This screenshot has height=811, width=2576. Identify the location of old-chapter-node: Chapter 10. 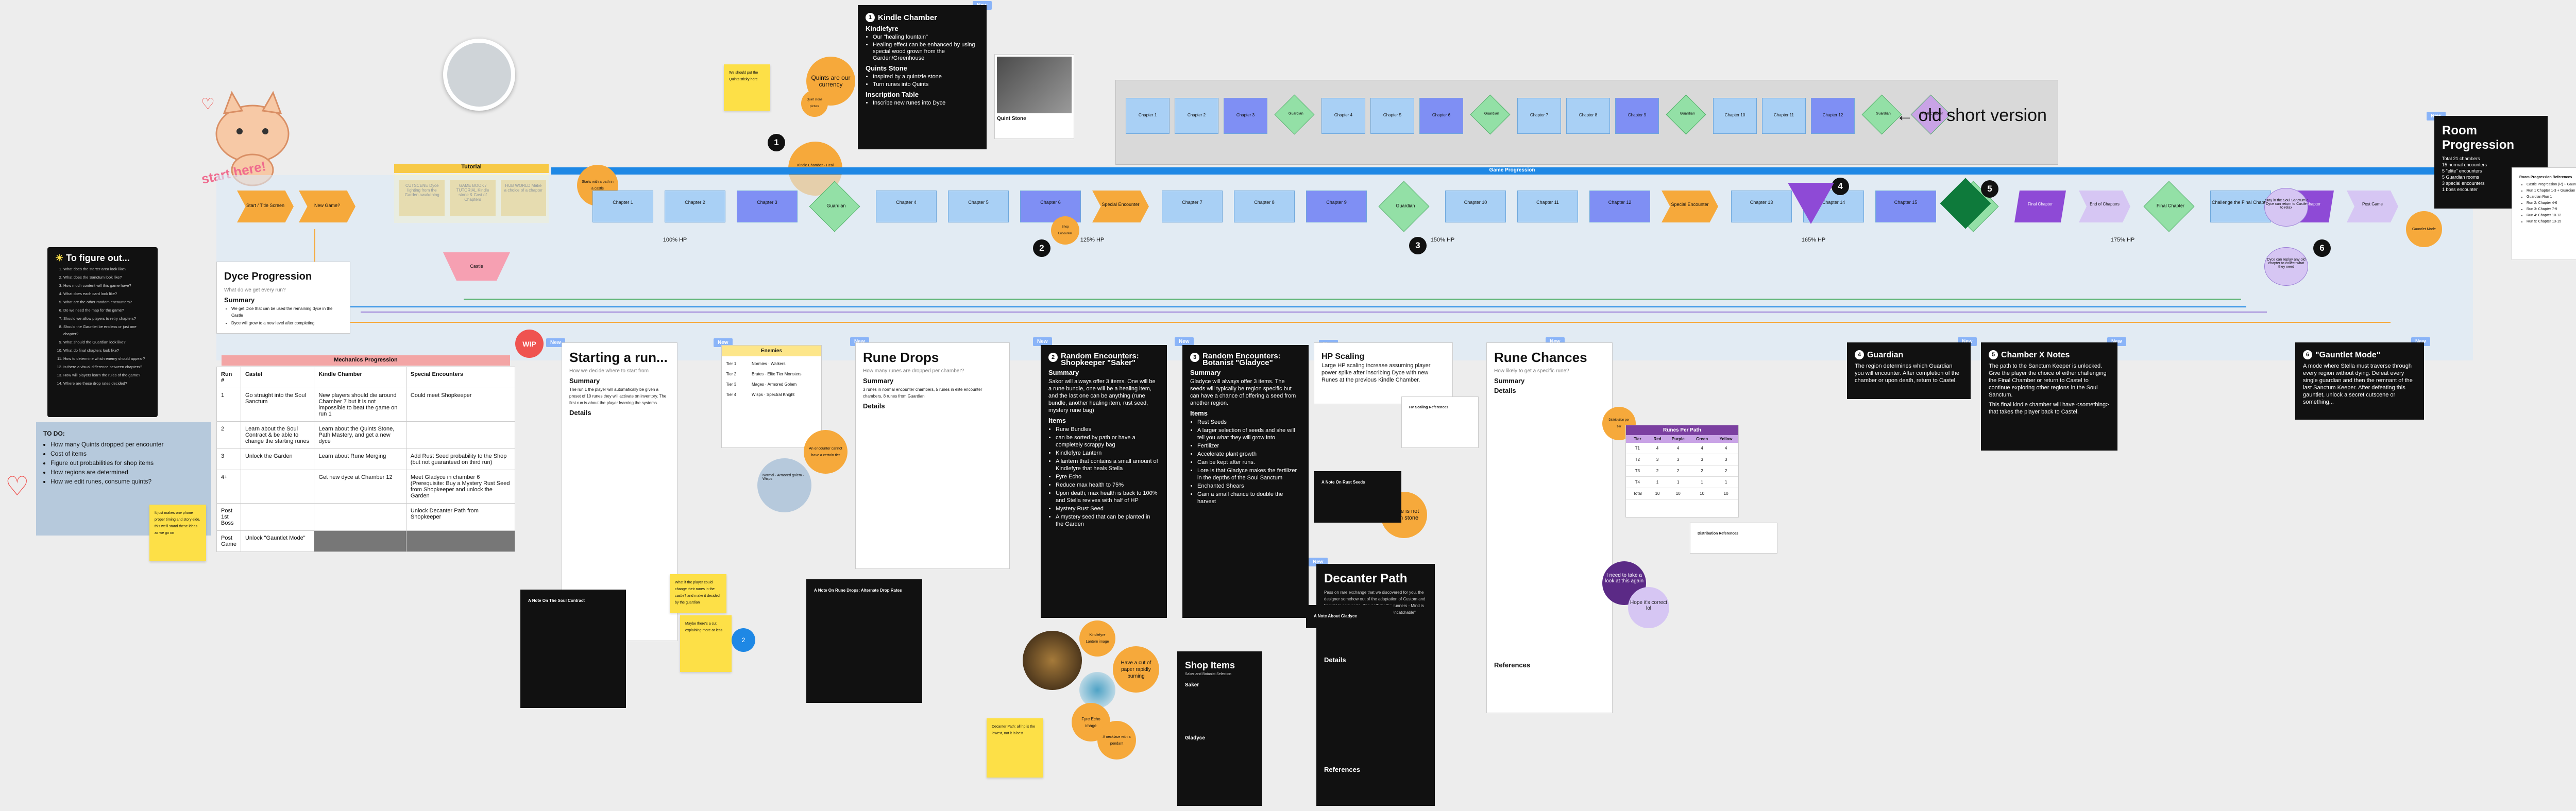
(1735, 116).